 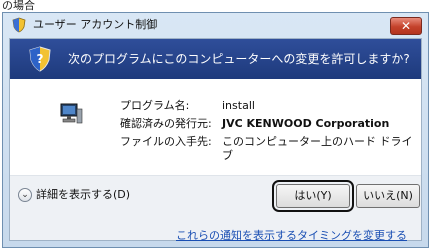 What do you see at coordinates (215, 25) in the screenshot?
I see `title-bar: ユーザー アカウント制御 ✕` at bounding box center [215, 25].